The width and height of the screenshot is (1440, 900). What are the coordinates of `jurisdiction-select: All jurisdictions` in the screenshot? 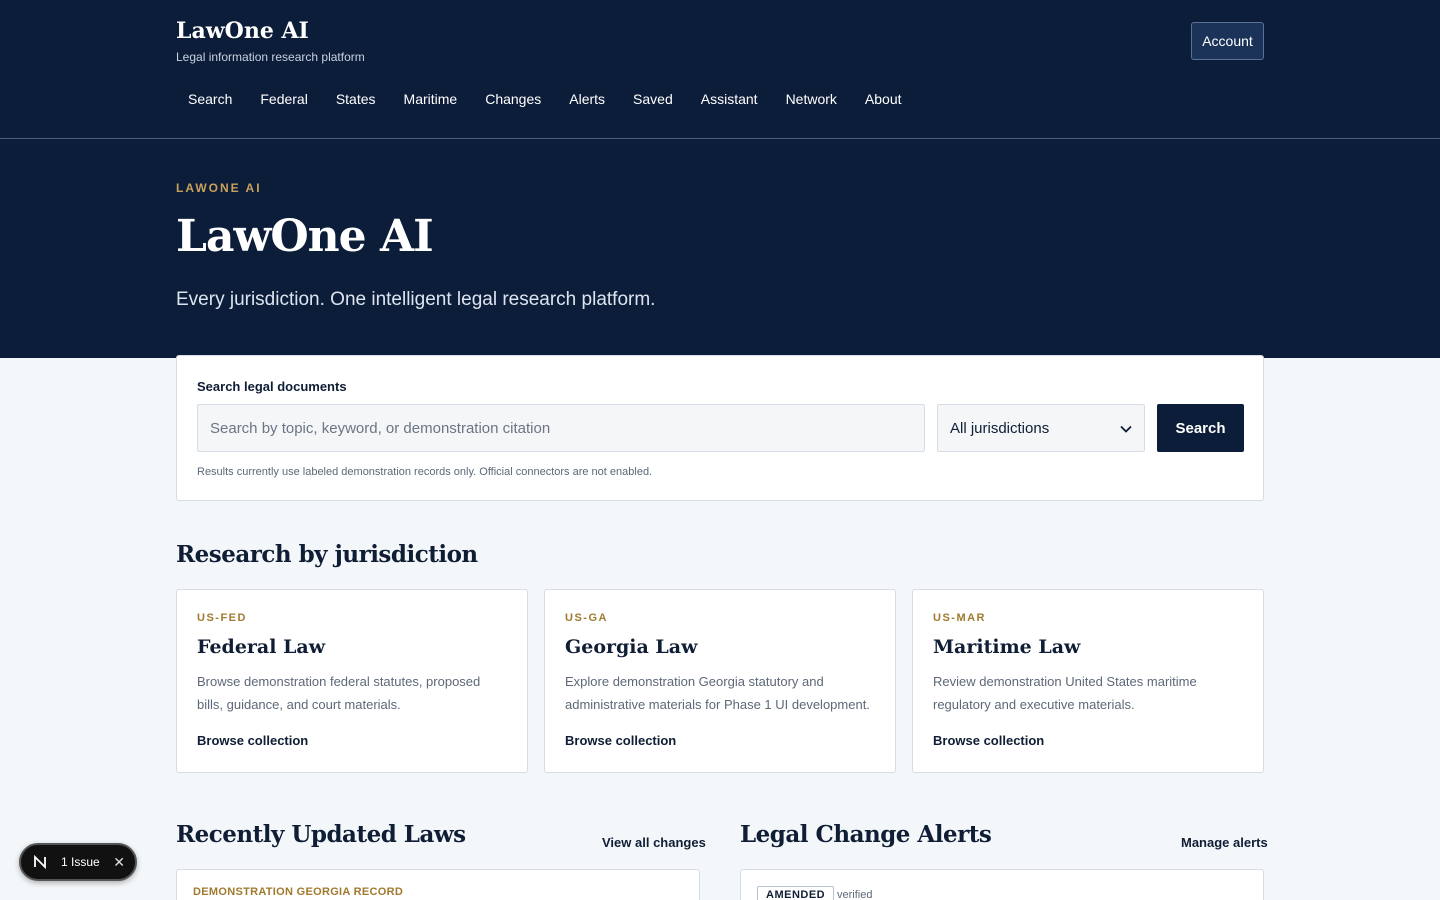 It's located at (1041, 428).